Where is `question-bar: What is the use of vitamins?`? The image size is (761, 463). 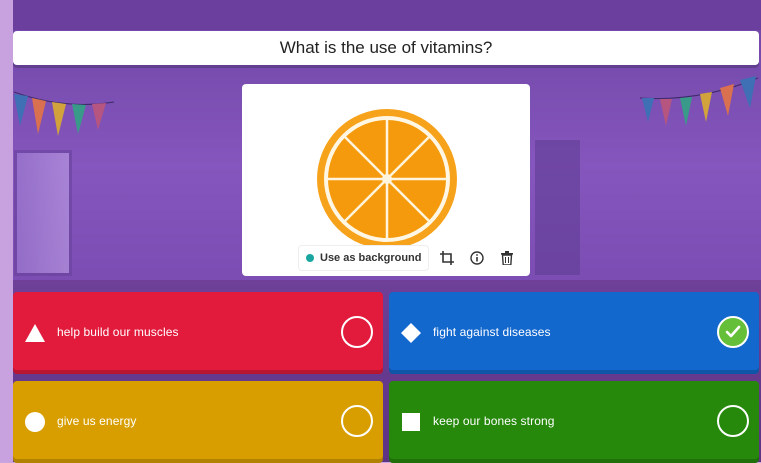 question-bar: What is the use of vitamins? is located at coordinates (386, 48).